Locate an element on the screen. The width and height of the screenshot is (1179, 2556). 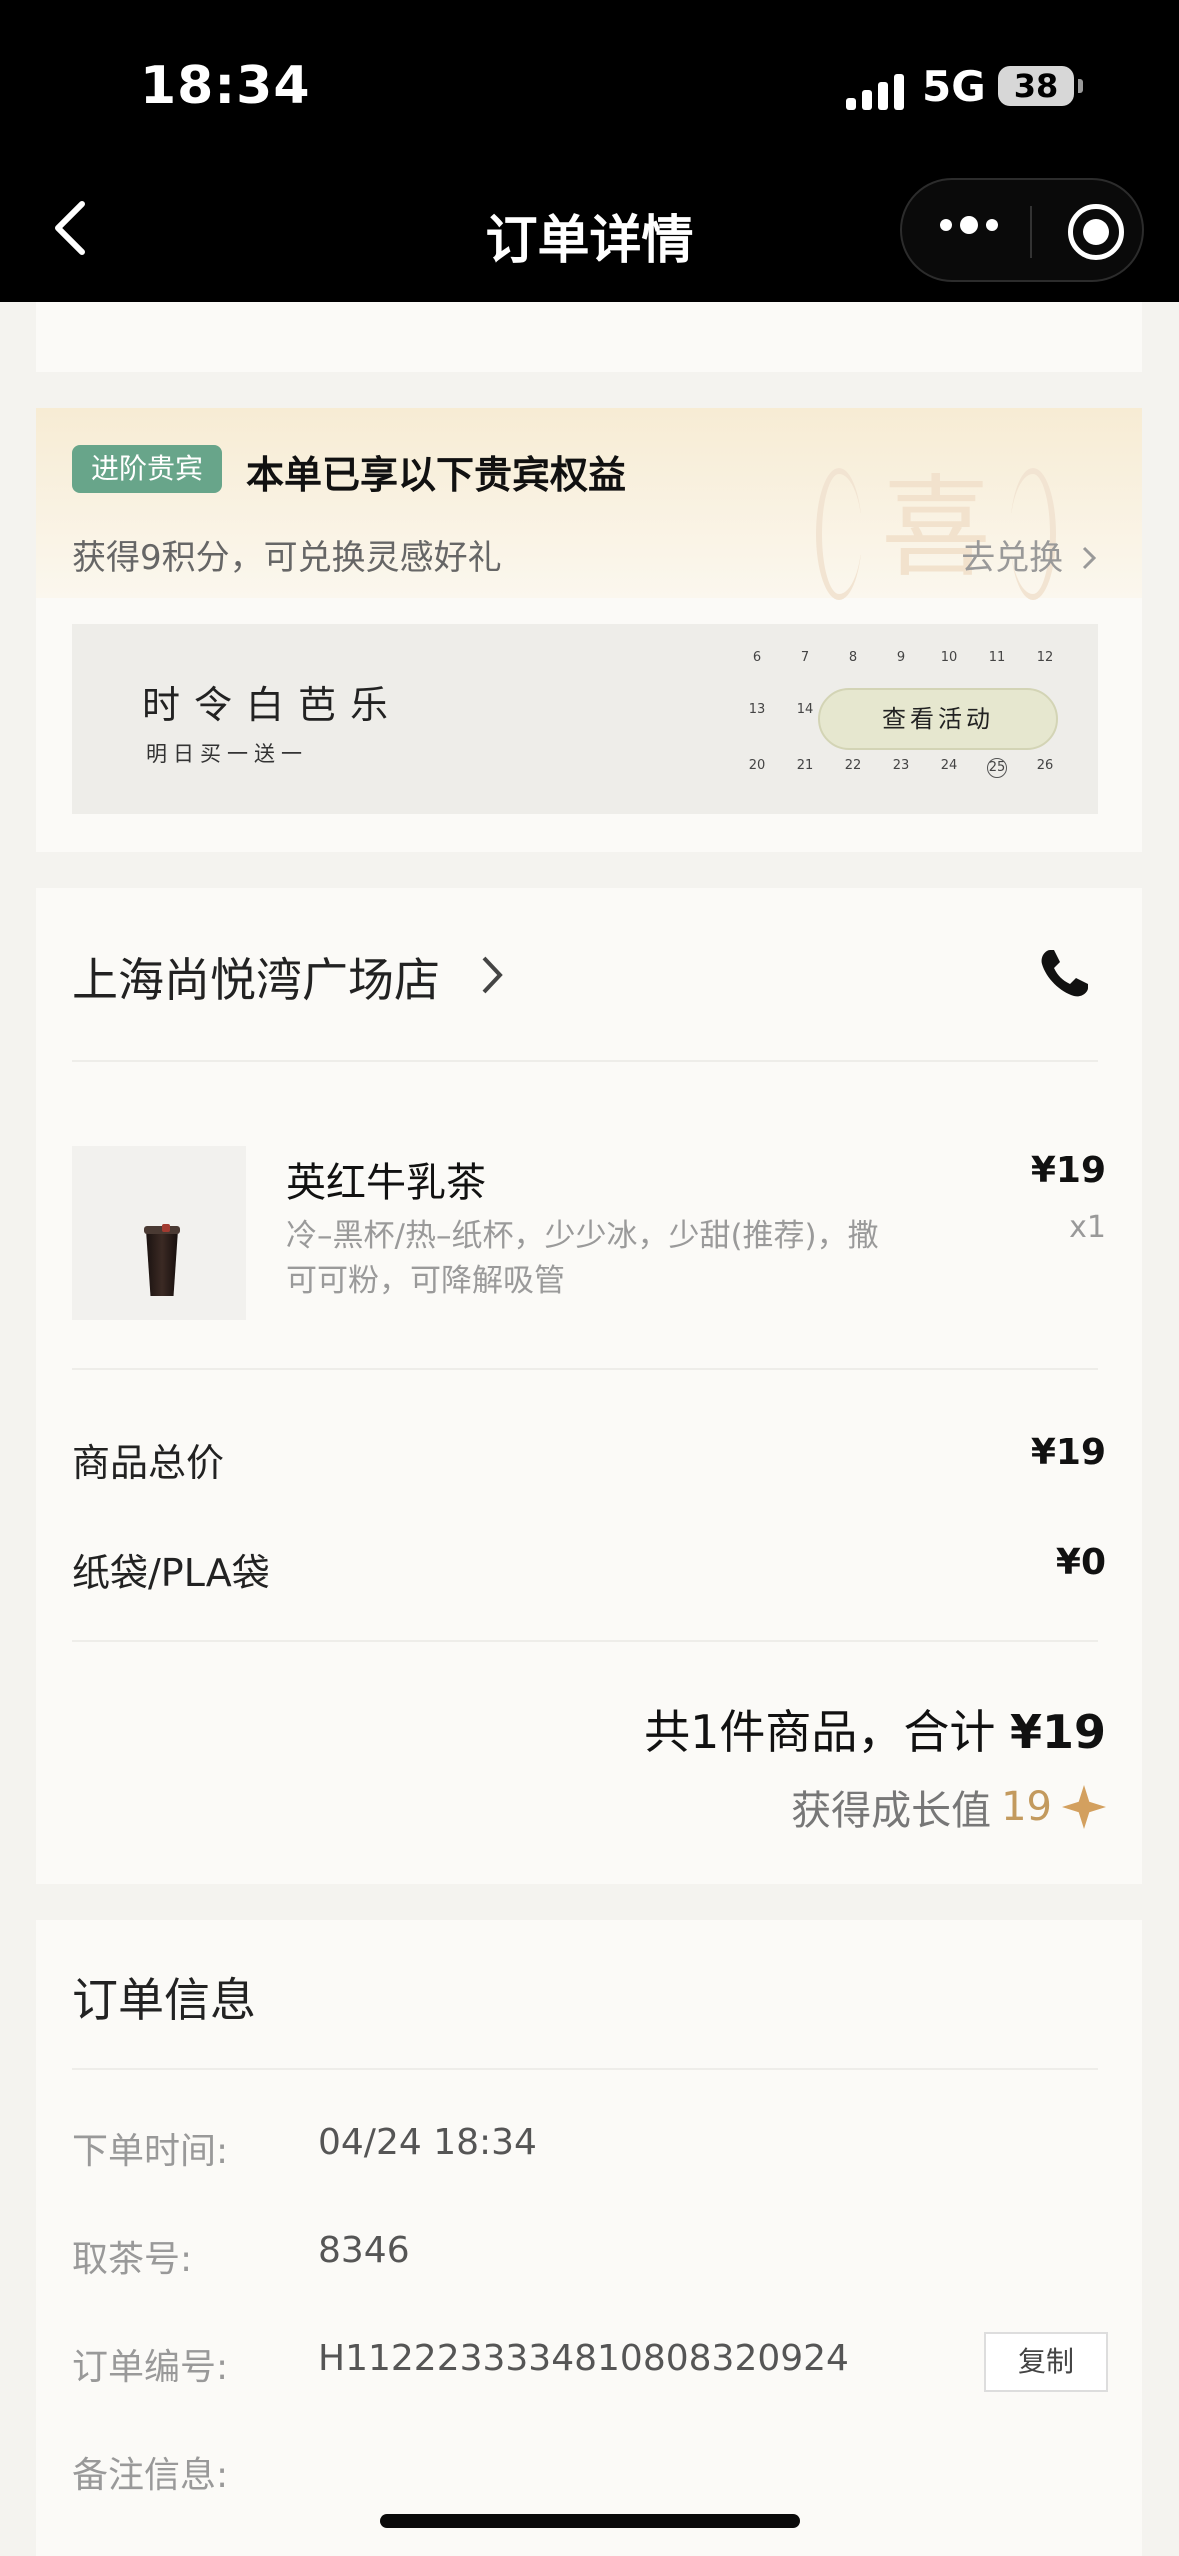
calendar-day: 22 is located at coordinates (853, 765).